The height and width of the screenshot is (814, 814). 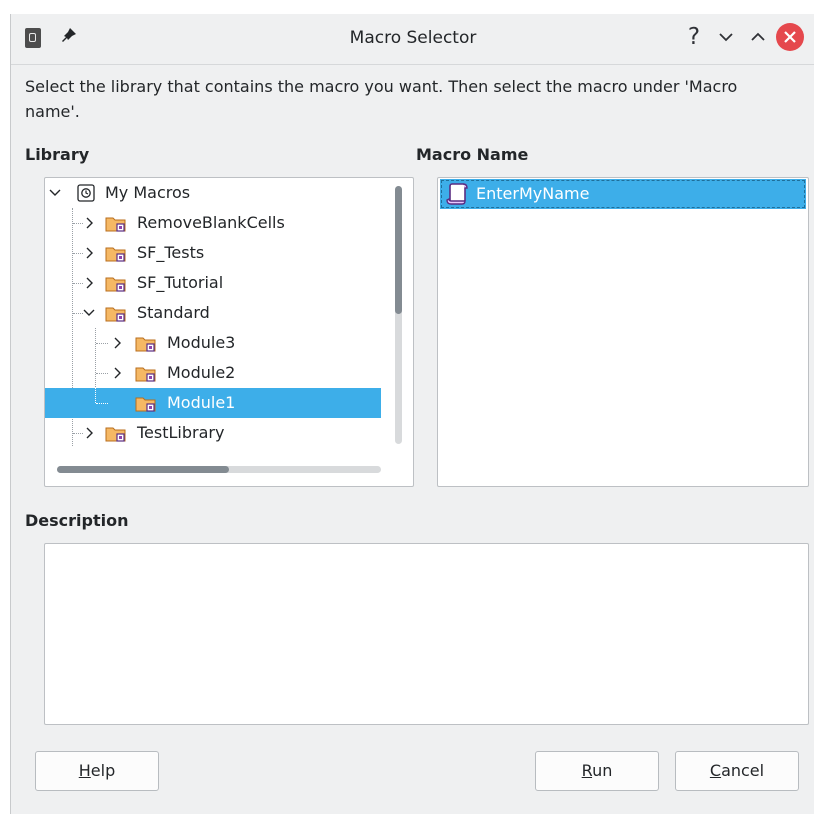 What do you see at coordinates (602, 770) in the screenshot?
I see `run-button-label: un` at bounding box center [602, 770].